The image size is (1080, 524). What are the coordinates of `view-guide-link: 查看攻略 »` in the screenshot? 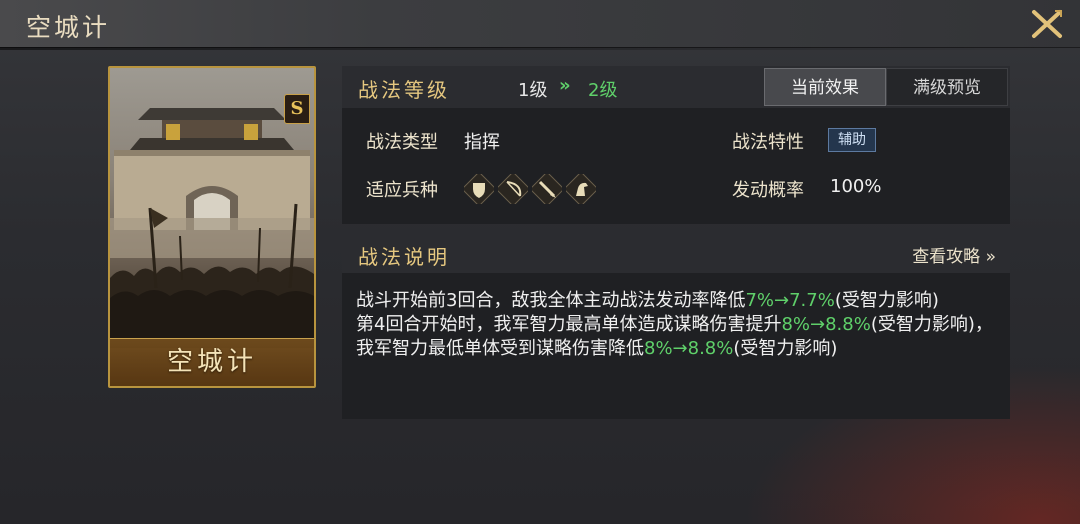 It's located at (954, 254).